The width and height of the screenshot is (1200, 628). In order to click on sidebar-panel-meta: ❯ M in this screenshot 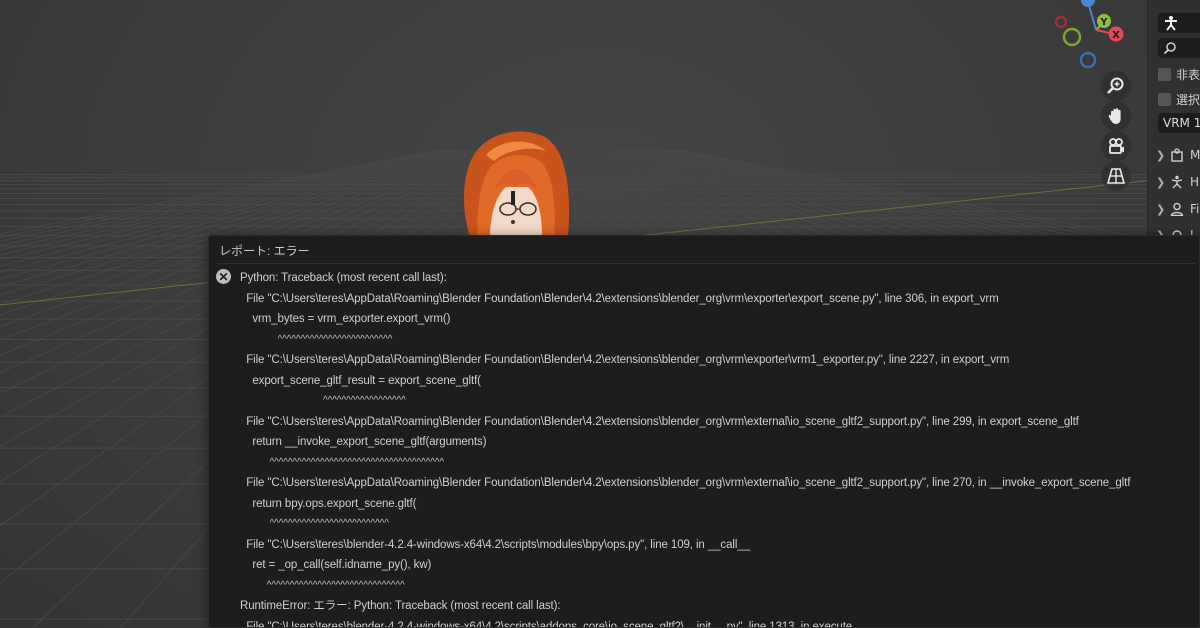, I will do `click(1178, 155)`.